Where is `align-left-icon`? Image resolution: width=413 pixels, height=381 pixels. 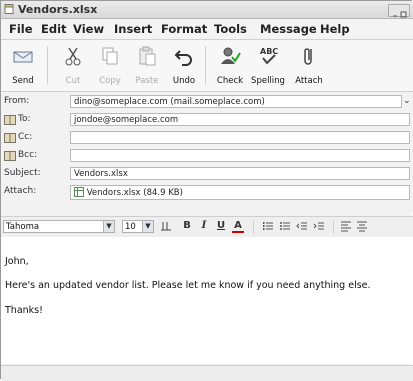
align-left-icon is located at coordinates (346, 226).